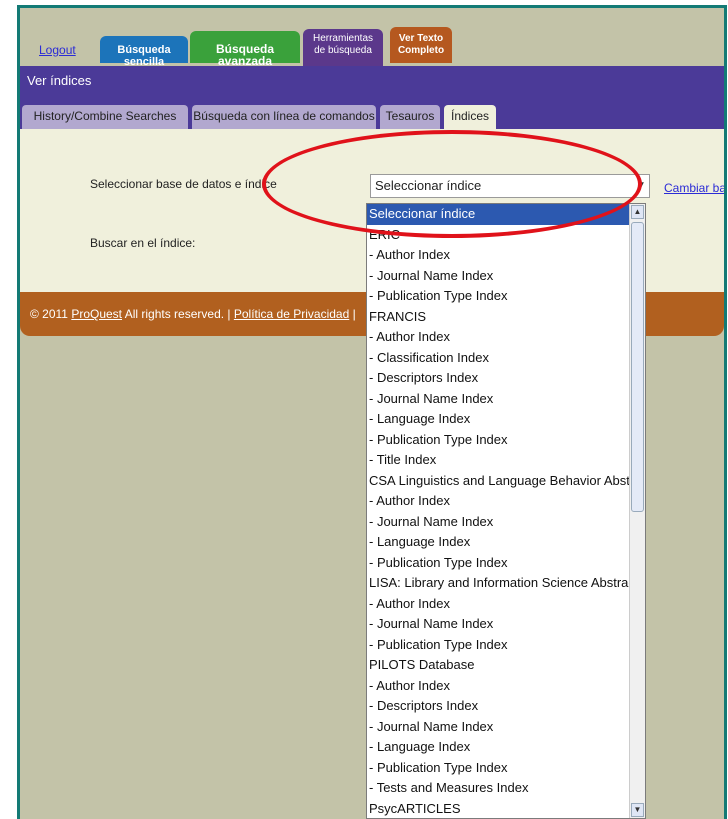  What do you see at coordinates (51, 314) in the screenshot?
I see `copyright-text: © 2011` at bounding box center [51, 314].